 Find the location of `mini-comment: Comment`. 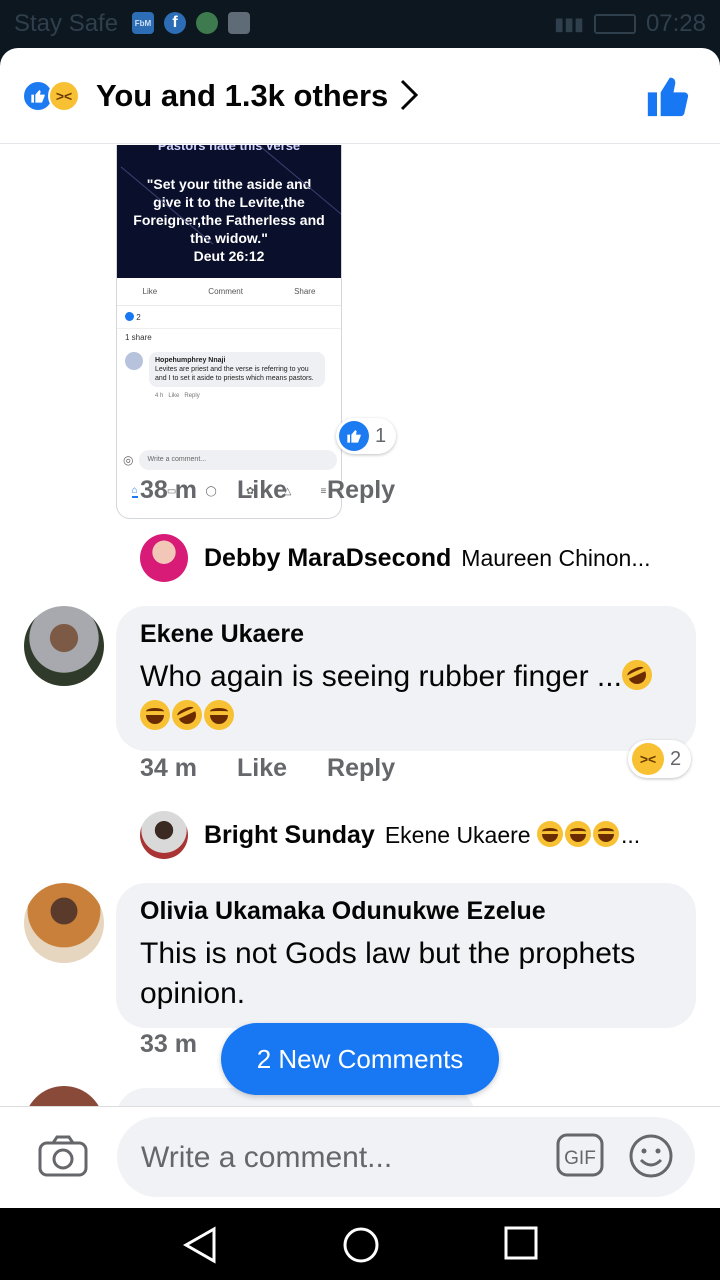

mini-comment: Comment is located at coordinates (225, 291).